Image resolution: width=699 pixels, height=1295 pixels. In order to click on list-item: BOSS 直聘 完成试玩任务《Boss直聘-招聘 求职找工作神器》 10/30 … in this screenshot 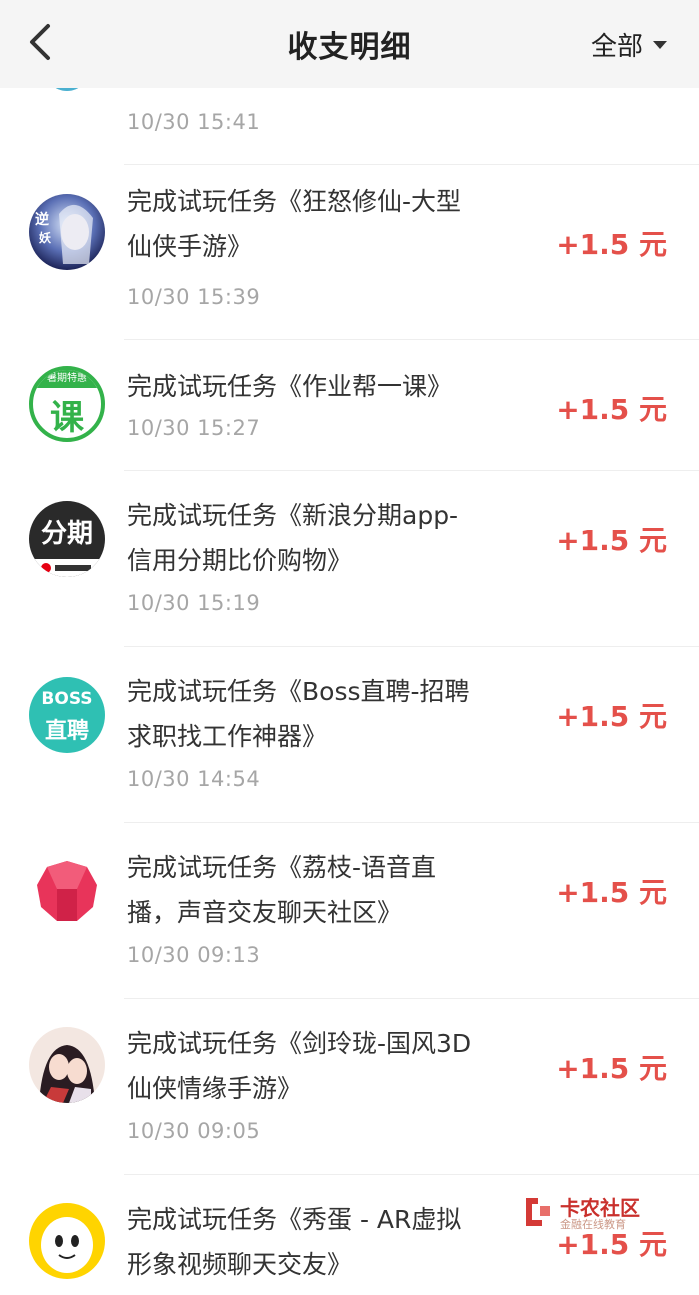, I will do `click(364, 734)`.